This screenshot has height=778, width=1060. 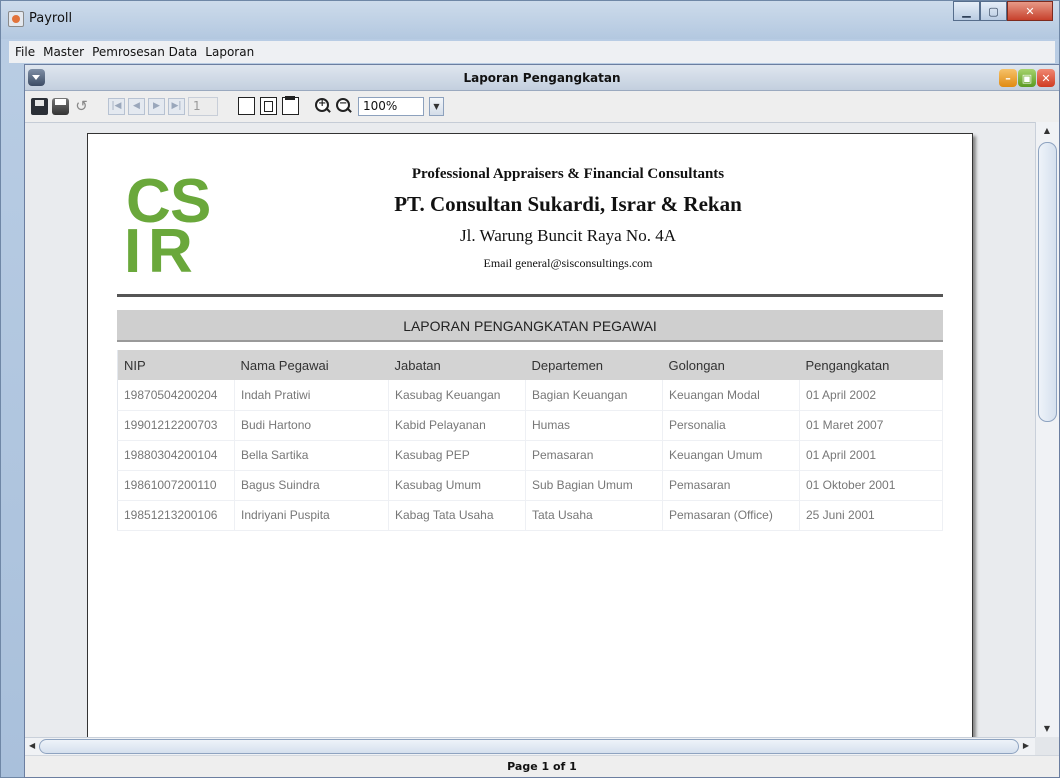 What do you see at coordinates (1047, 728) in the screenshot?
I see `scroll-down-icon: ▼` at bounding box center [1047, 728].